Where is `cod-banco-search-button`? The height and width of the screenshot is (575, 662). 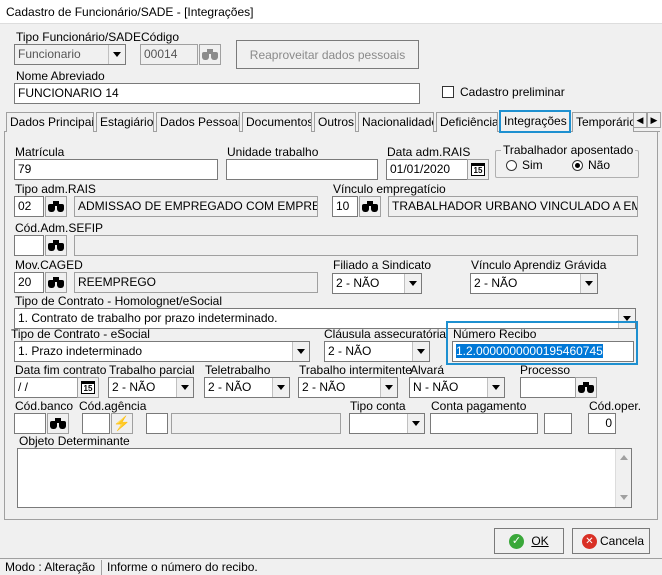 cod-banco-search-button is located at coordinates (58, 423).